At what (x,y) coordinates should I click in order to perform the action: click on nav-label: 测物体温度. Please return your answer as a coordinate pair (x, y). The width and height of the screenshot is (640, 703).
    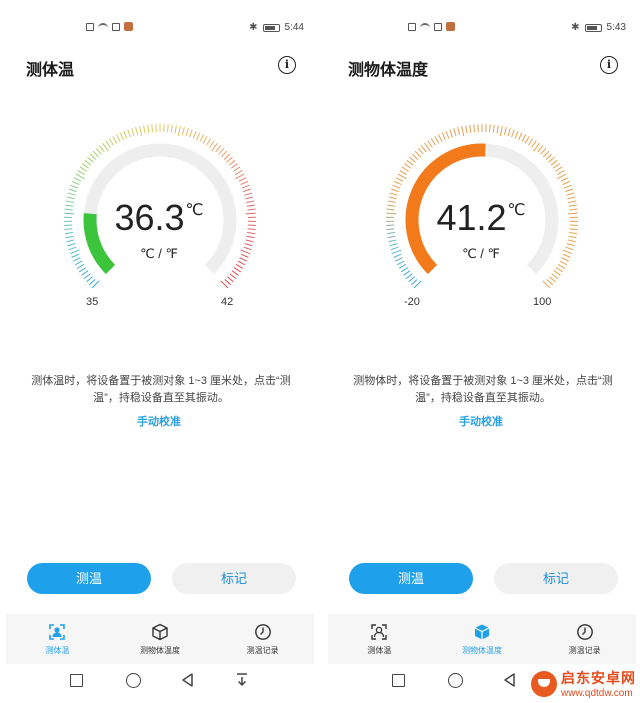
    Looking at the image, I should click on (482, 650).